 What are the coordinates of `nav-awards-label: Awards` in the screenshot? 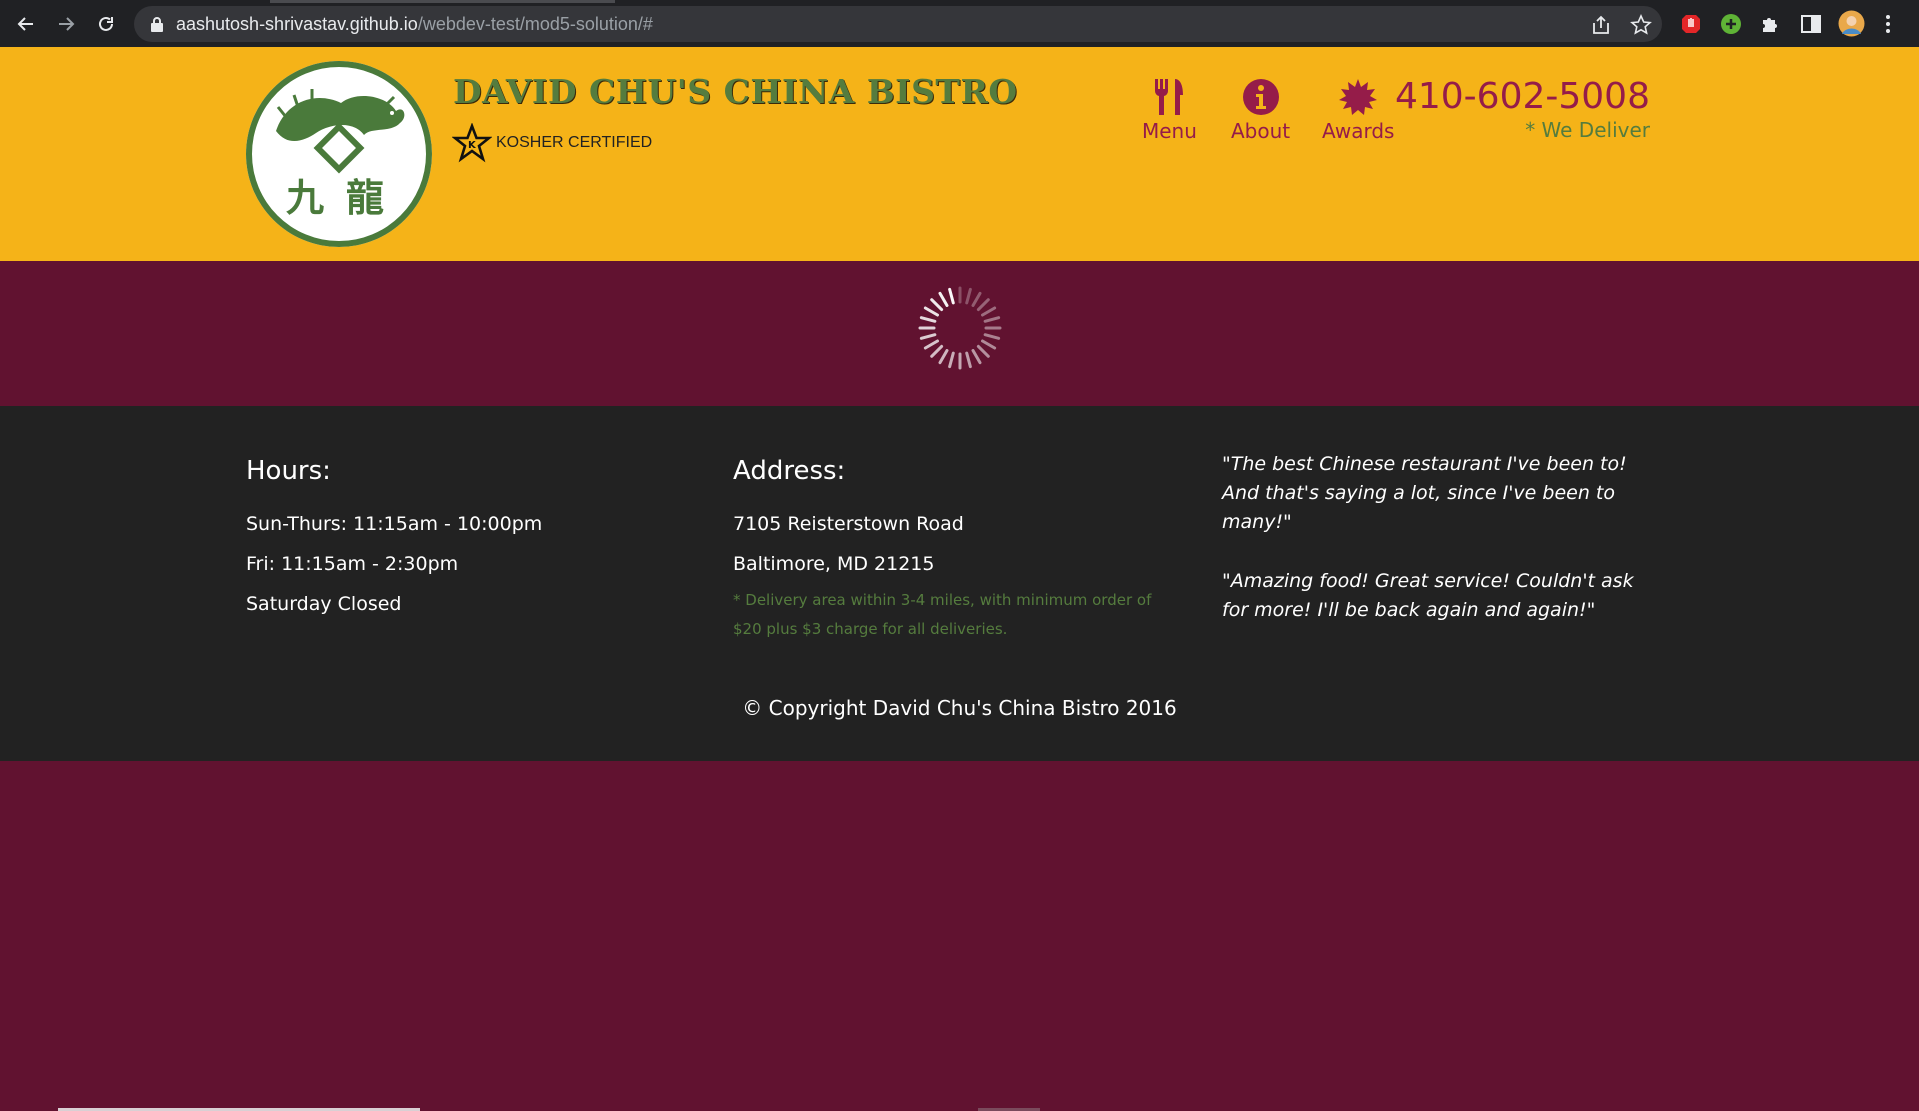 It's located at (1358, 131).